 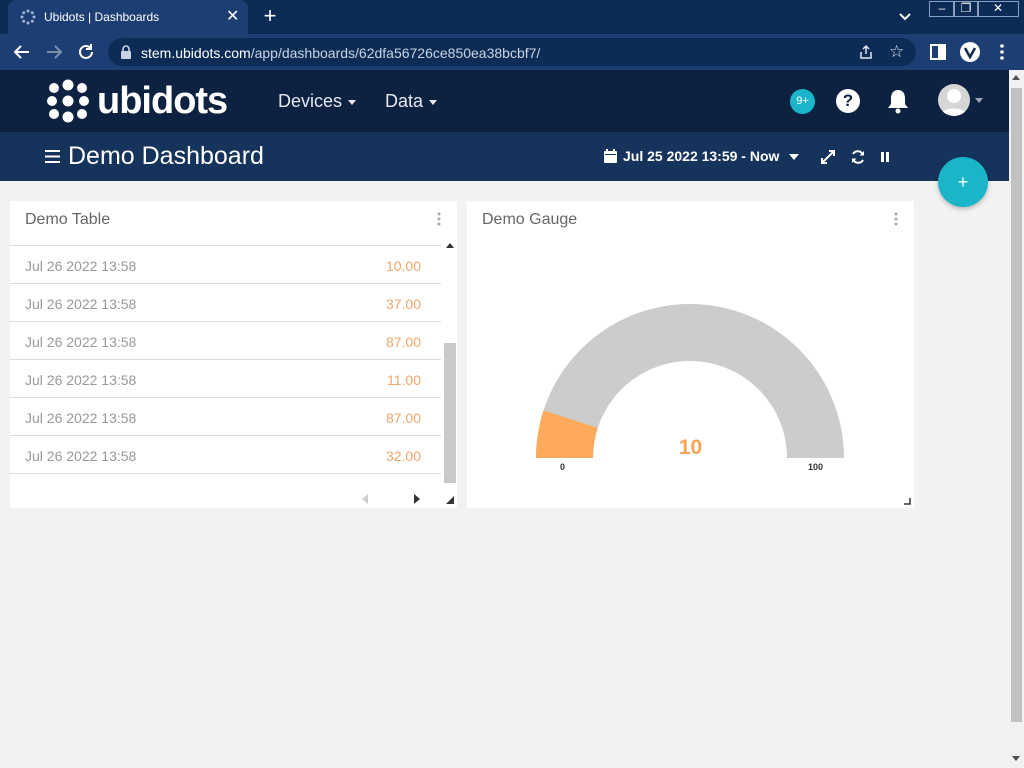 I want to click on row-value: 10.00, so click(x=403, y=266).